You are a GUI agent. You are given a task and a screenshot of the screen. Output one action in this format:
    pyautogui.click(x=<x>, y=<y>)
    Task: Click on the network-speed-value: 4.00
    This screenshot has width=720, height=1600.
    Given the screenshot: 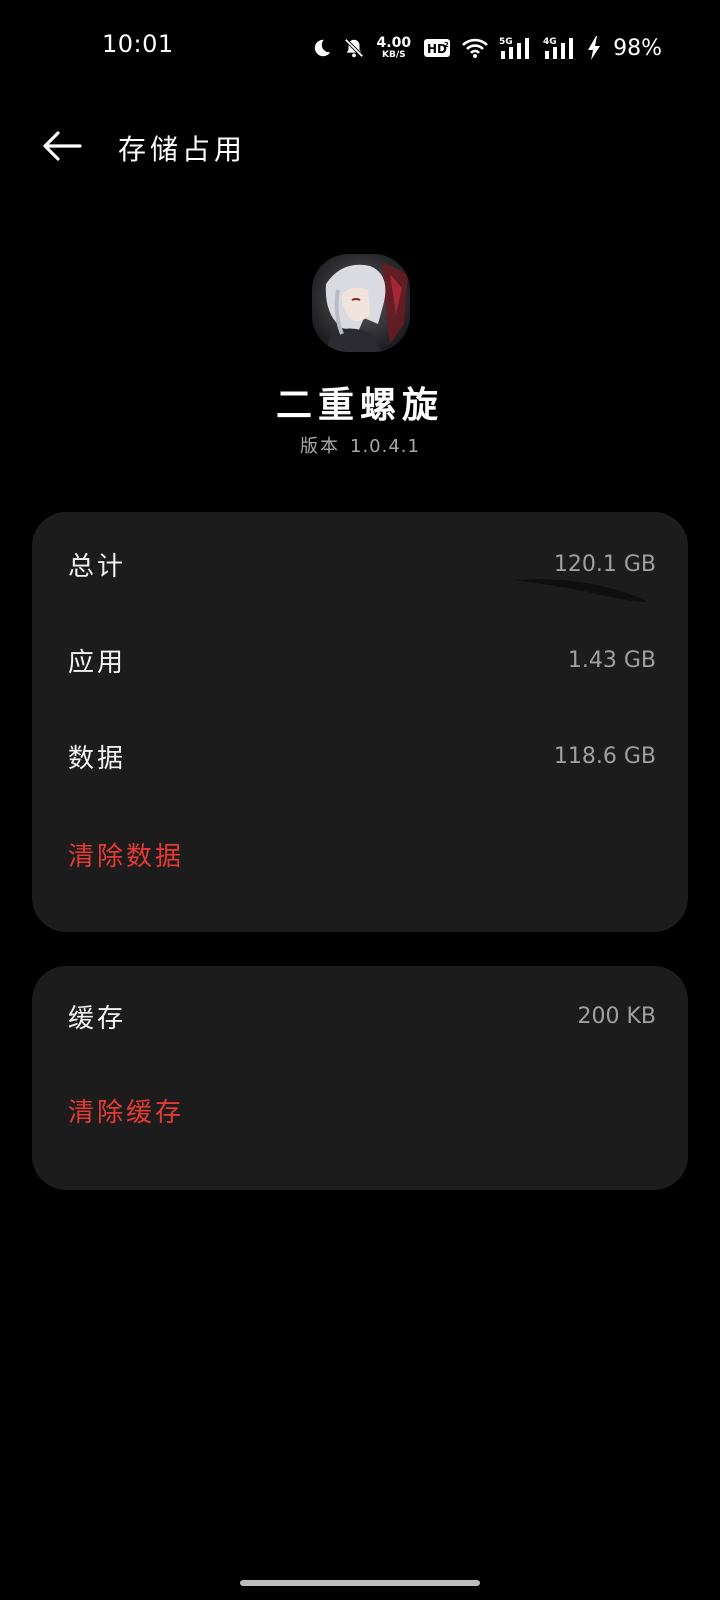 What is the action you would take?
    pyautogui.click(x=394, y=43)
    